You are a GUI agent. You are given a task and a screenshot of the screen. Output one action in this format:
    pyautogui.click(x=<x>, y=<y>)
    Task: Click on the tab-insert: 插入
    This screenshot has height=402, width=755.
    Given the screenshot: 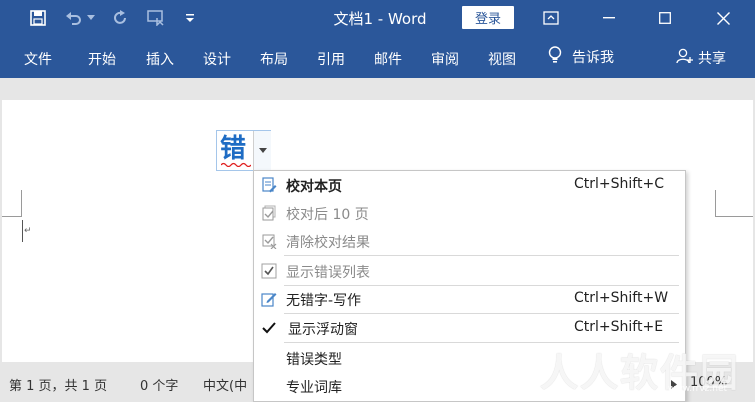 What is the action you would take?
    pyautogui.click(x=160, y=59)
    